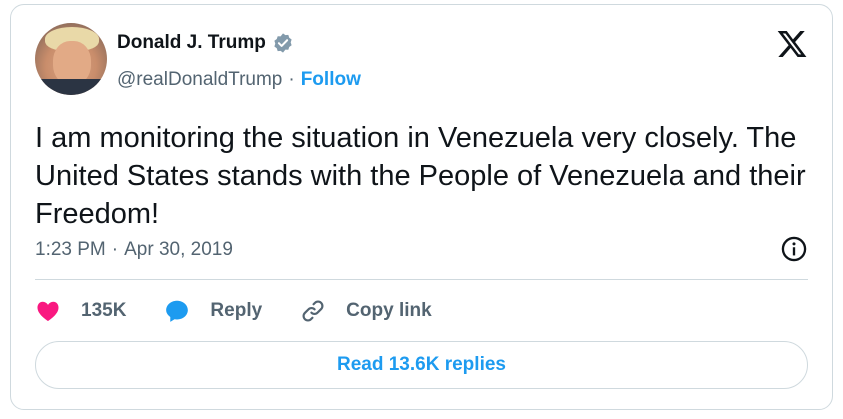 The width and height of the screenshot is (843, 419). What do you see at coordinates (283, 43) in the screenshot?
I see `verified-badge-icon` at bounding box center [283, 43].